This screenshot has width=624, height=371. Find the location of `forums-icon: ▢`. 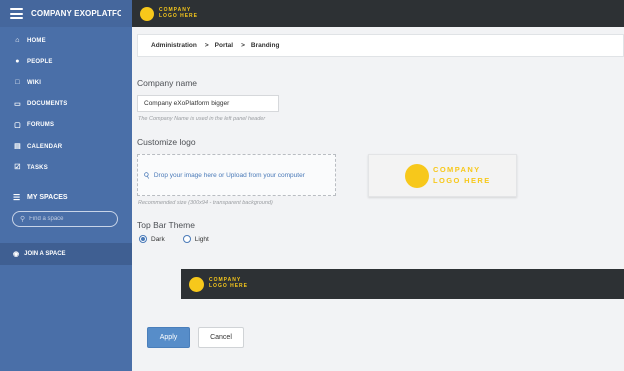

forums-icon: ▢ is located at coordinates (17, 125).